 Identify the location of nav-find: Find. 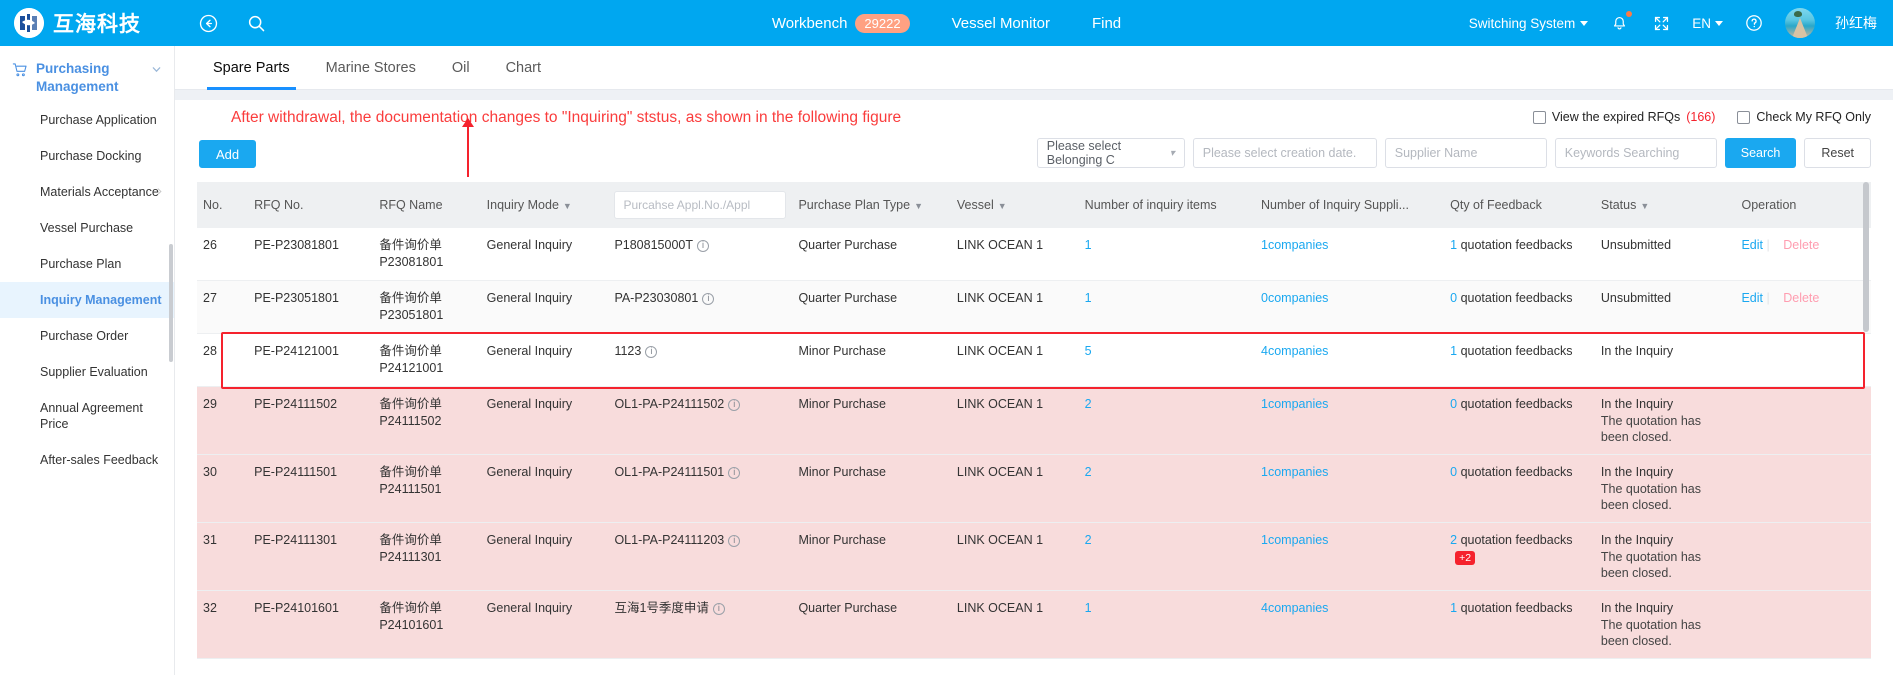
(1106, 23).